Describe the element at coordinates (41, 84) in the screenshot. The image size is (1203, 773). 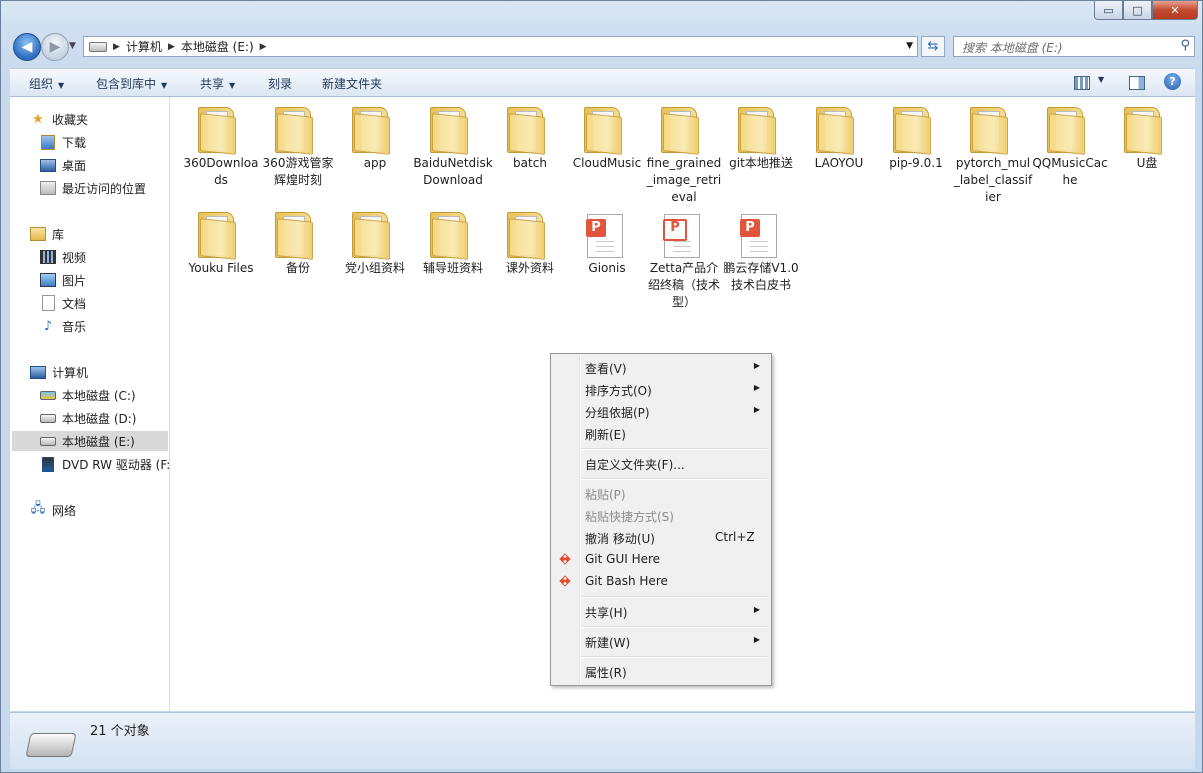
I see `organize-label: 组织` at that location.